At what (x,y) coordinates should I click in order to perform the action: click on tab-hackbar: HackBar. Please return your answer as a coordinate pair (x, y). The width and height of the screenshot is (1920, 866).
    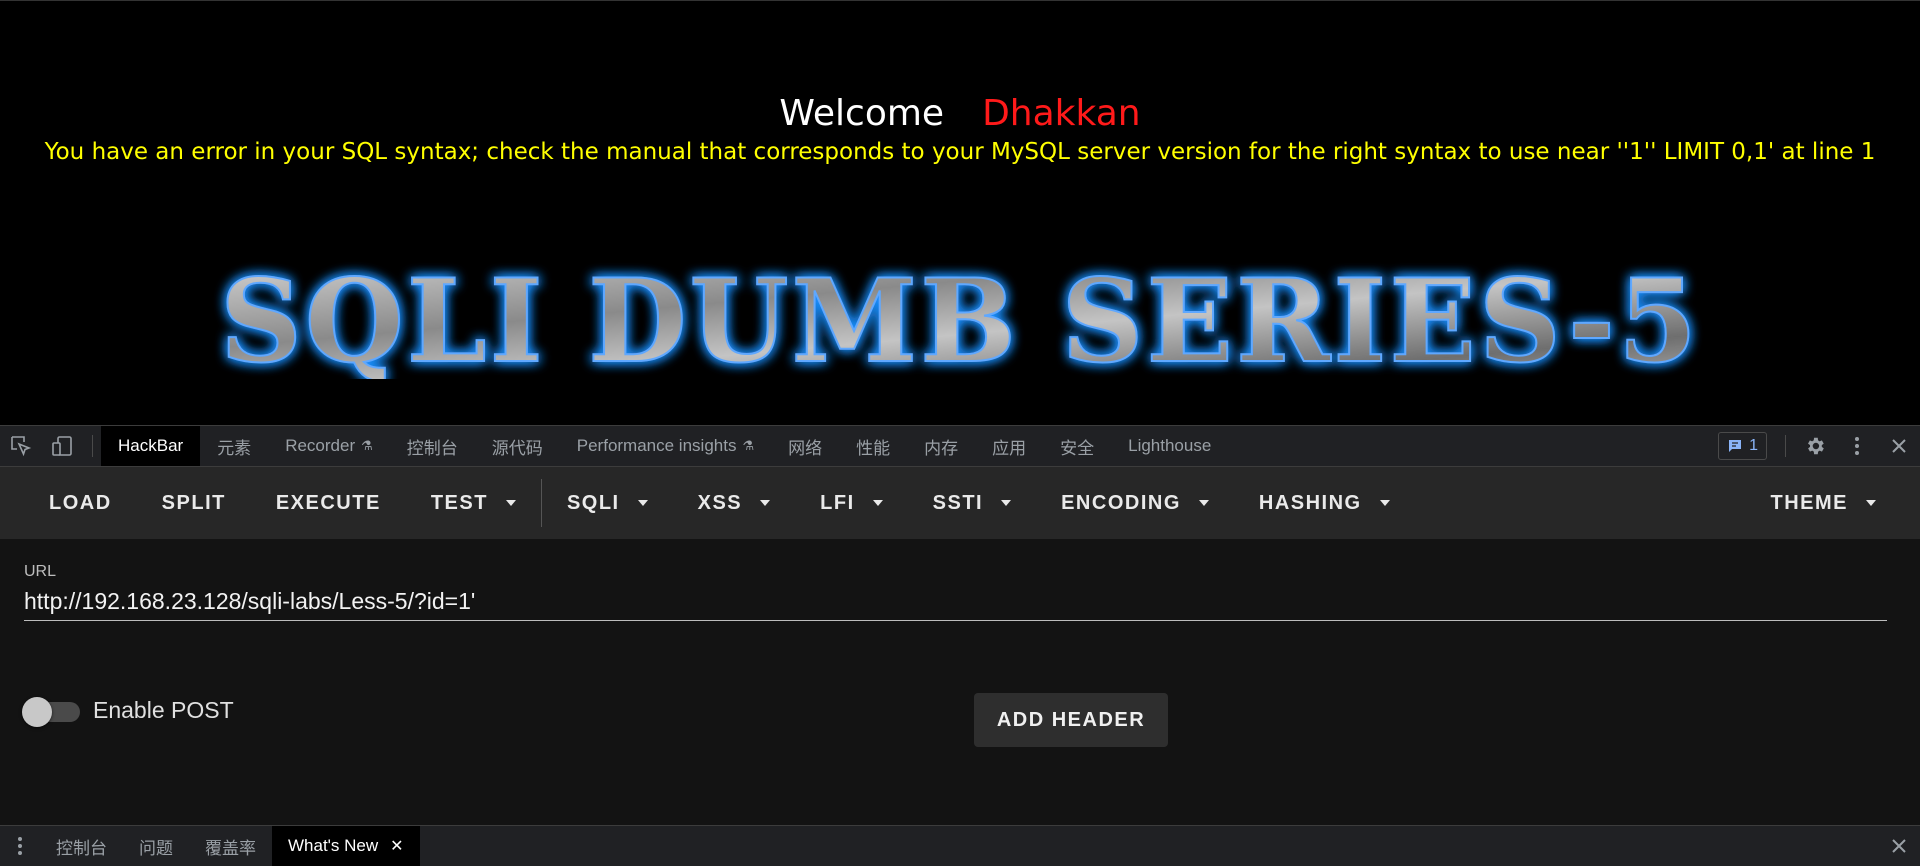
    Looking at the image, I should click on (151, 446).